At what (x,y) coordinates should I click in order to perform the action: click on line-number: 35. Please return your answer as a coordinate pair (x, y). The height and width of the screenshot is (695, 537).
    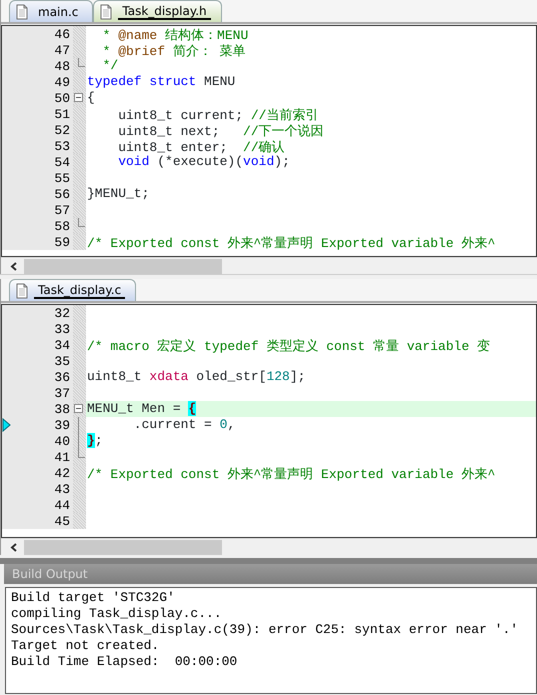
    Looking at the image, I should click on (62, 361).